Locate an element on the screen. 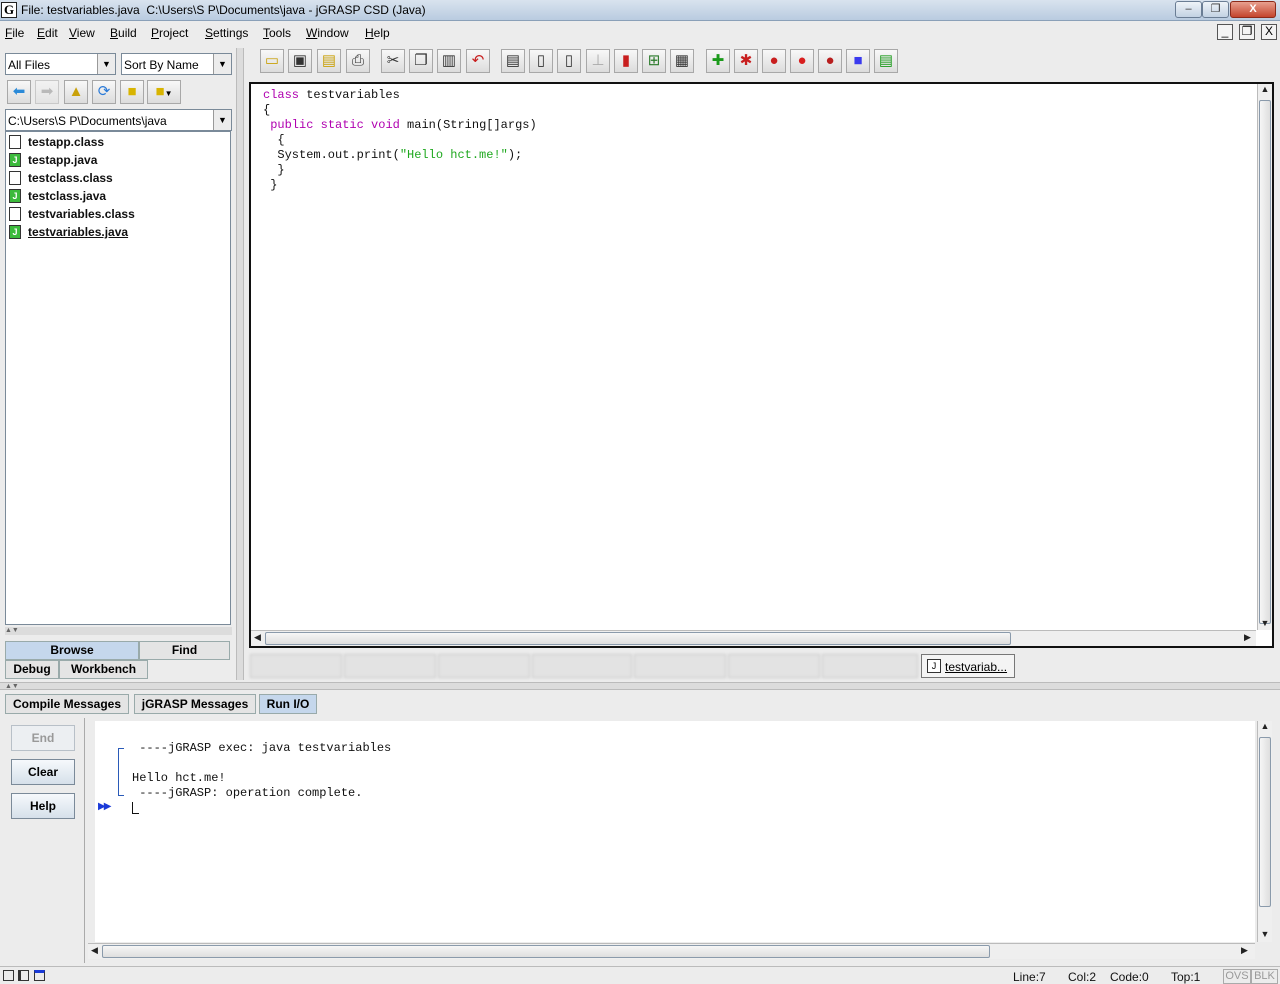 The image size is (1280, 984). tab-workbench: Workbench is located at coordinates (103, 669).